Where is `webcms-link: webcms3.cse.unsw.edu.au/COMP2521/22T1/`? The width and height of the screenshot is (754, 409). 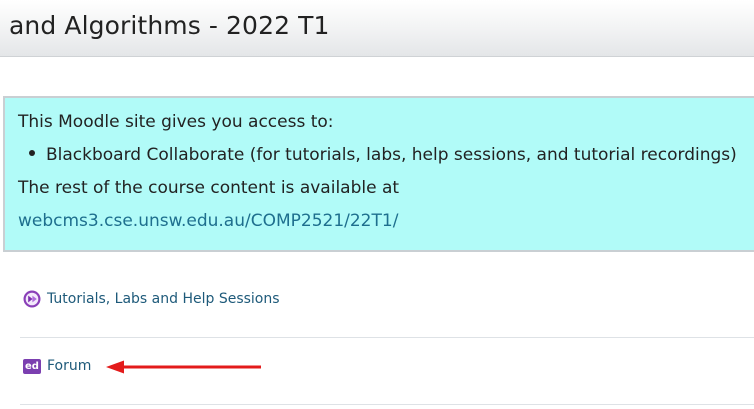 webcms-link: webcms3.cse.unsw.edu.au/COMP2521/22T1/ is located at coordinates (208, 221).